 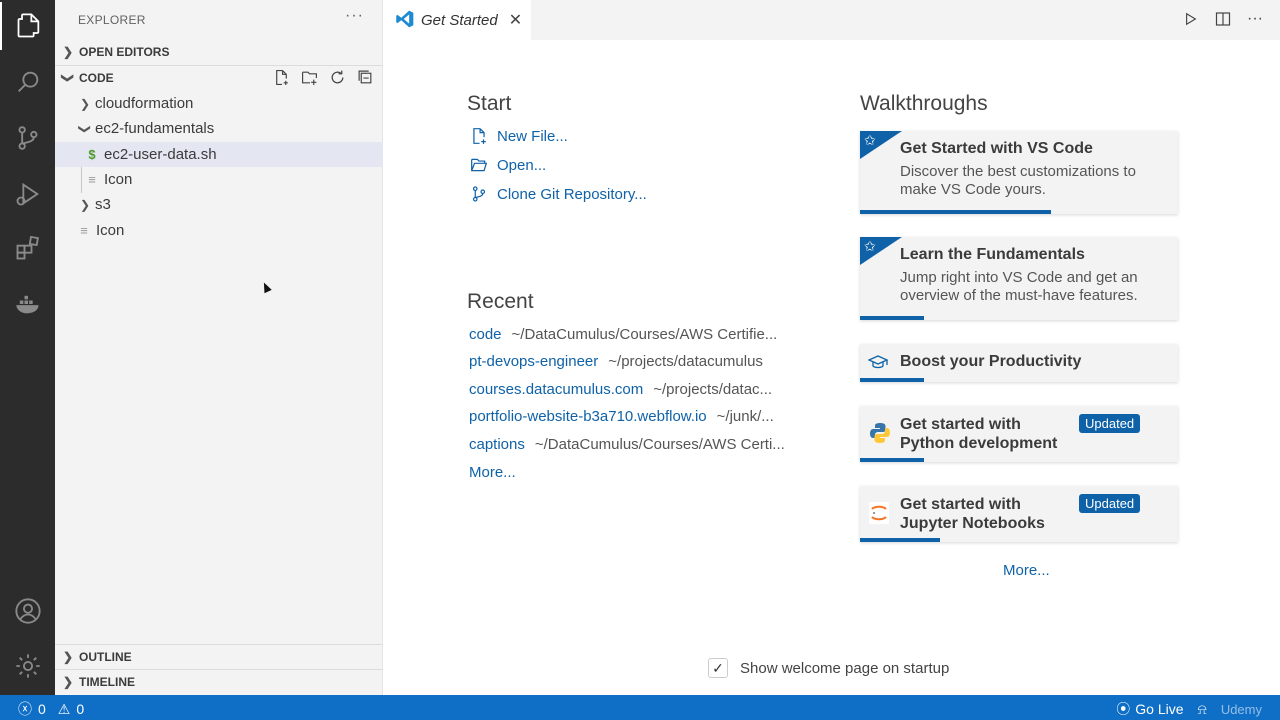 What do you see at coordinates (219, 230) in the screenshot?
I see `tree-file-icon-2: ≡ Icon` at bounding box center [219, 230].